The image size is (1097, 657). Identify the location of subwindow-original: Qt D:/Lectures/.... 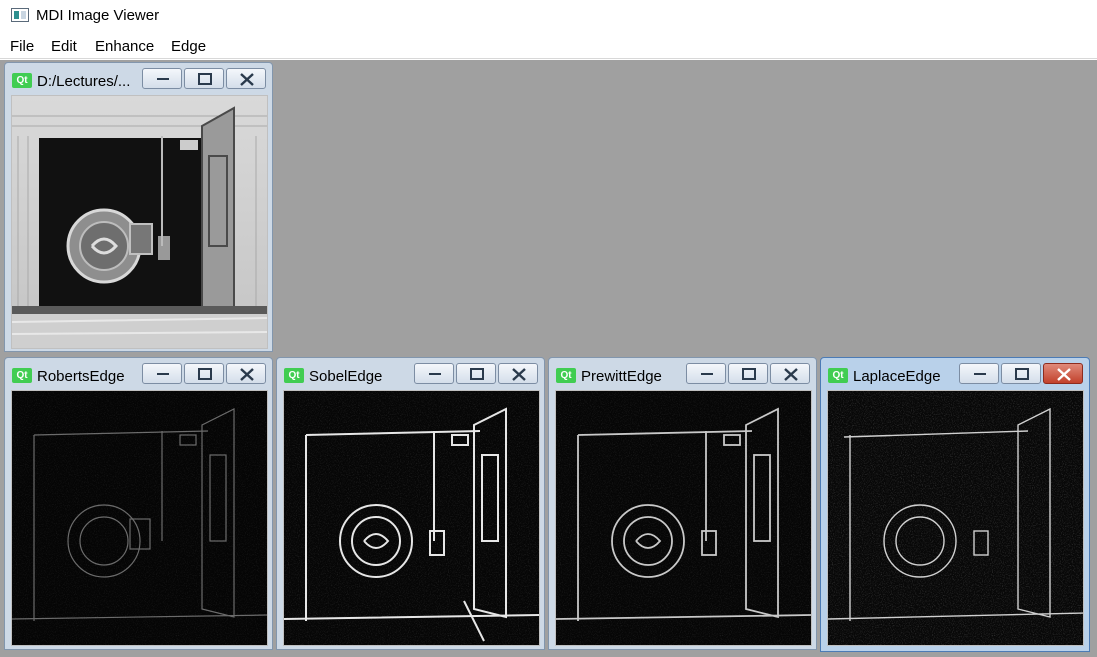
(138, 207).